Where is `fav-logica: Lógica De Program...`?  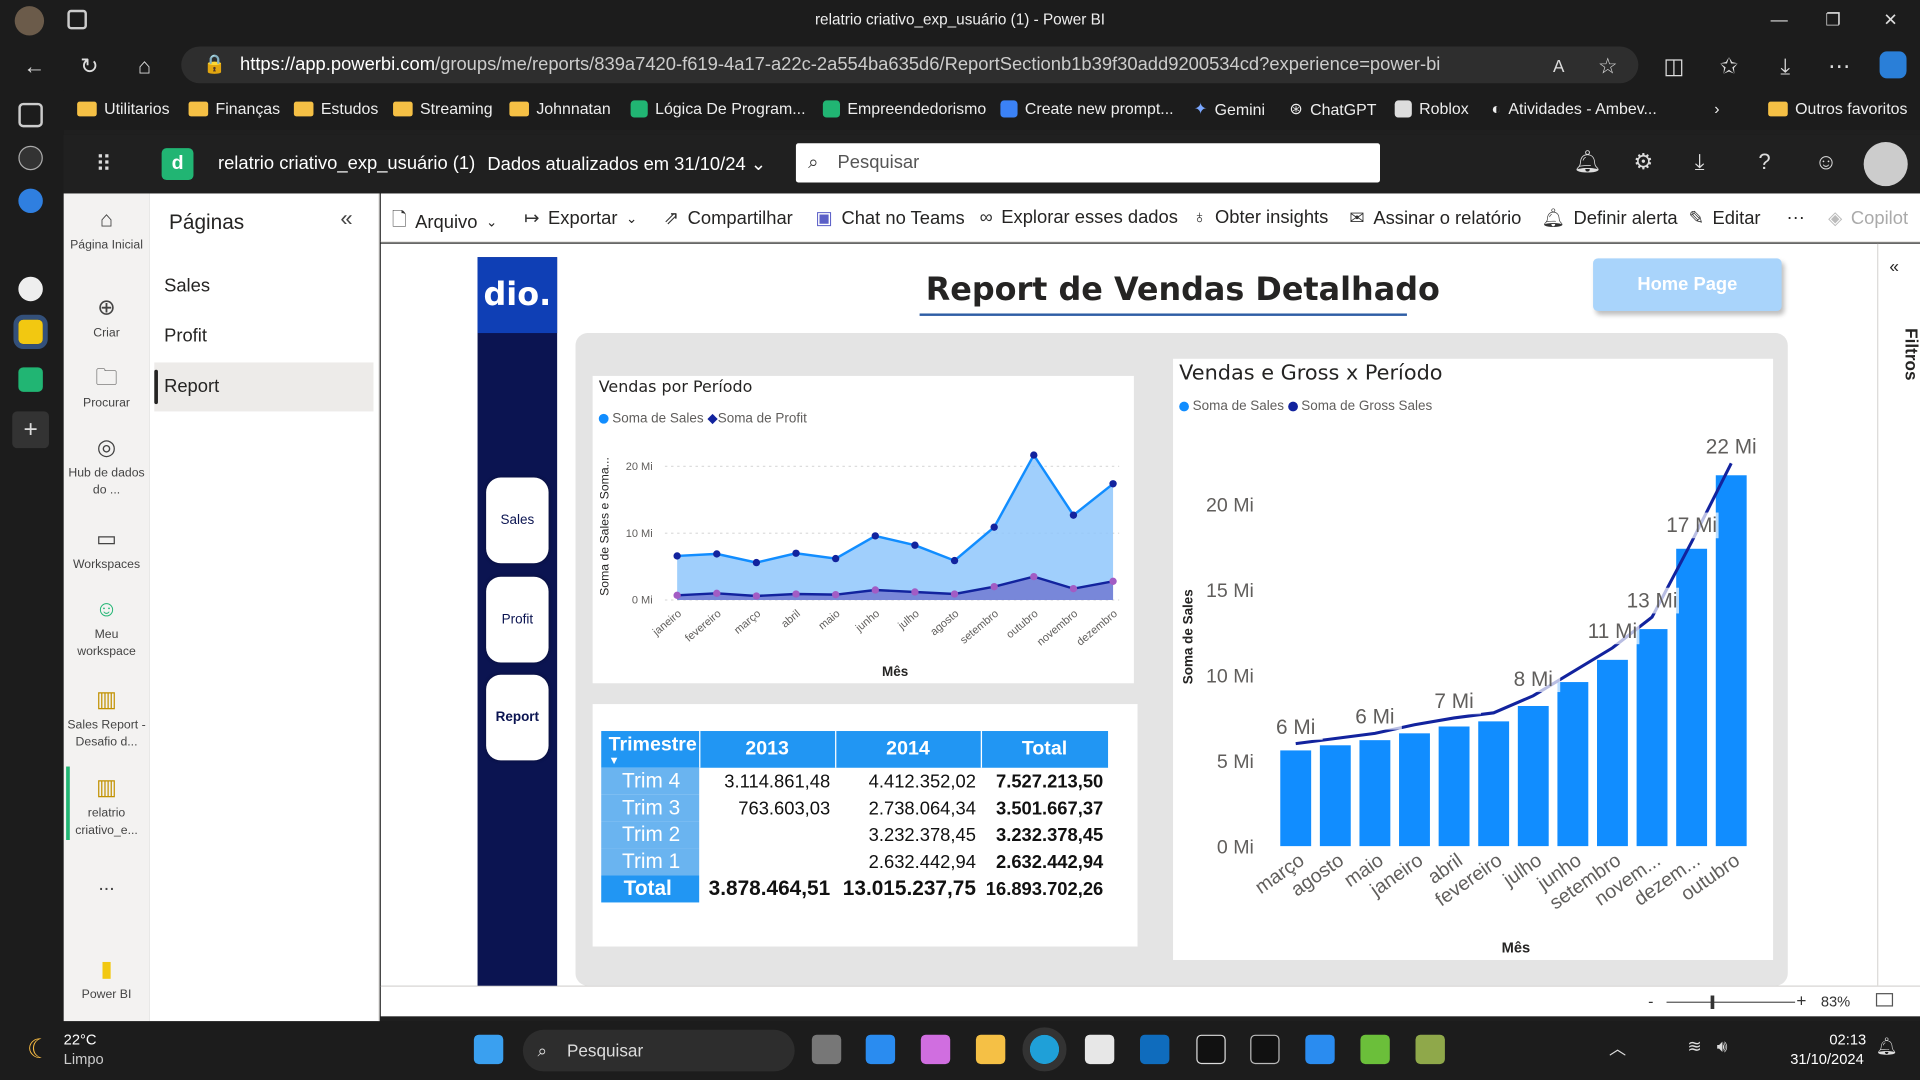 fav-logica: Lógica De Program... is located at coordinates (718, 108).